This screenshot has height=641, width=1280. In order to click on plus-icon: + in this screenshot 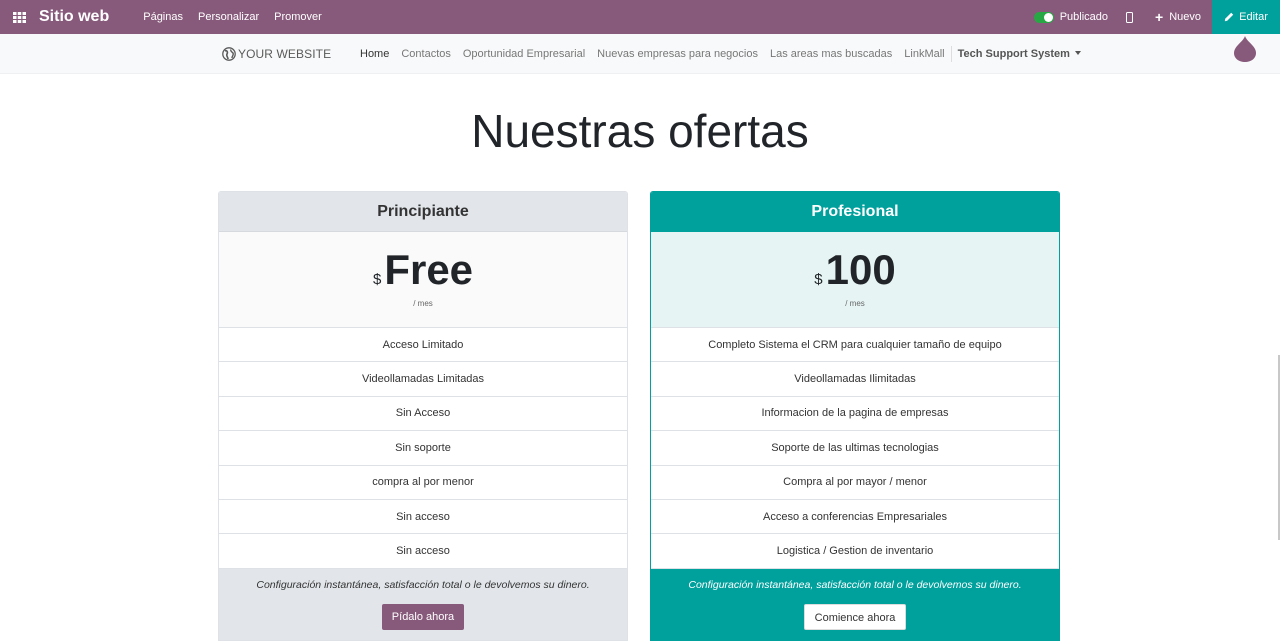, I will do `click(1159, 17)`.